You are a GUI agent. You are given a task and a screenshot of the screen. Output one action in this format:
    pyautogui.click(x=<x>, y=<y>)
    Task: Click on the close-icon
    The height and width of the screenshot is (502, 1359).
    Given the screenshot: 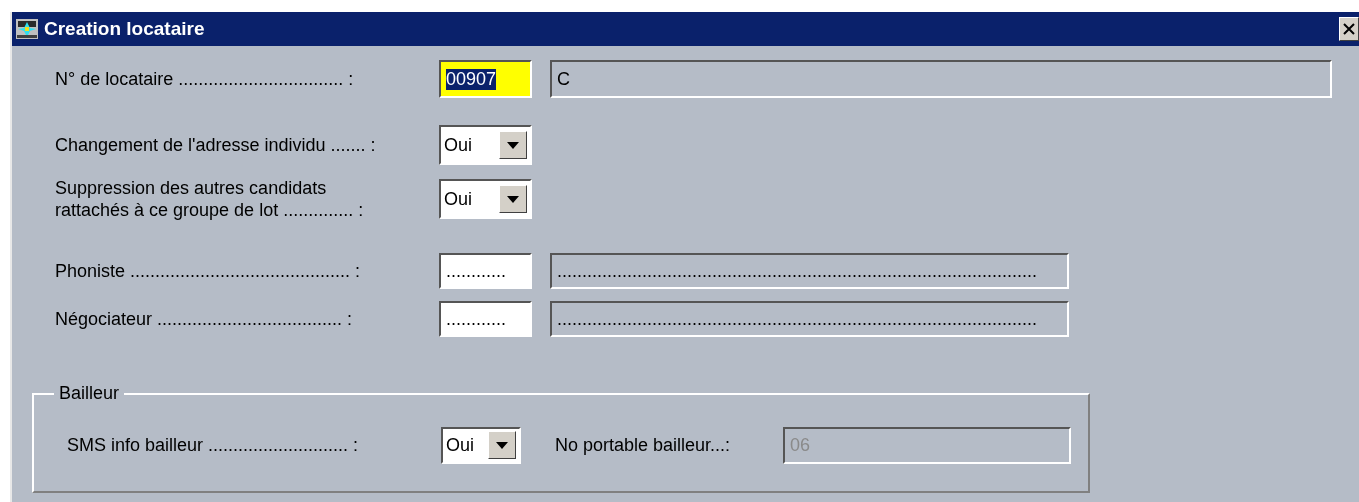 What is the action you would take?
    pyautogui.click(x=1349, y=29)
    